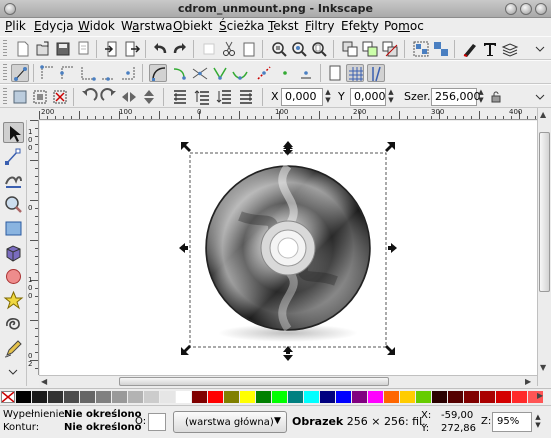 The image size is (551, 438). Describe the element at coordinates (526, 9) in the screenshot. I see `maximize-button` at that location.